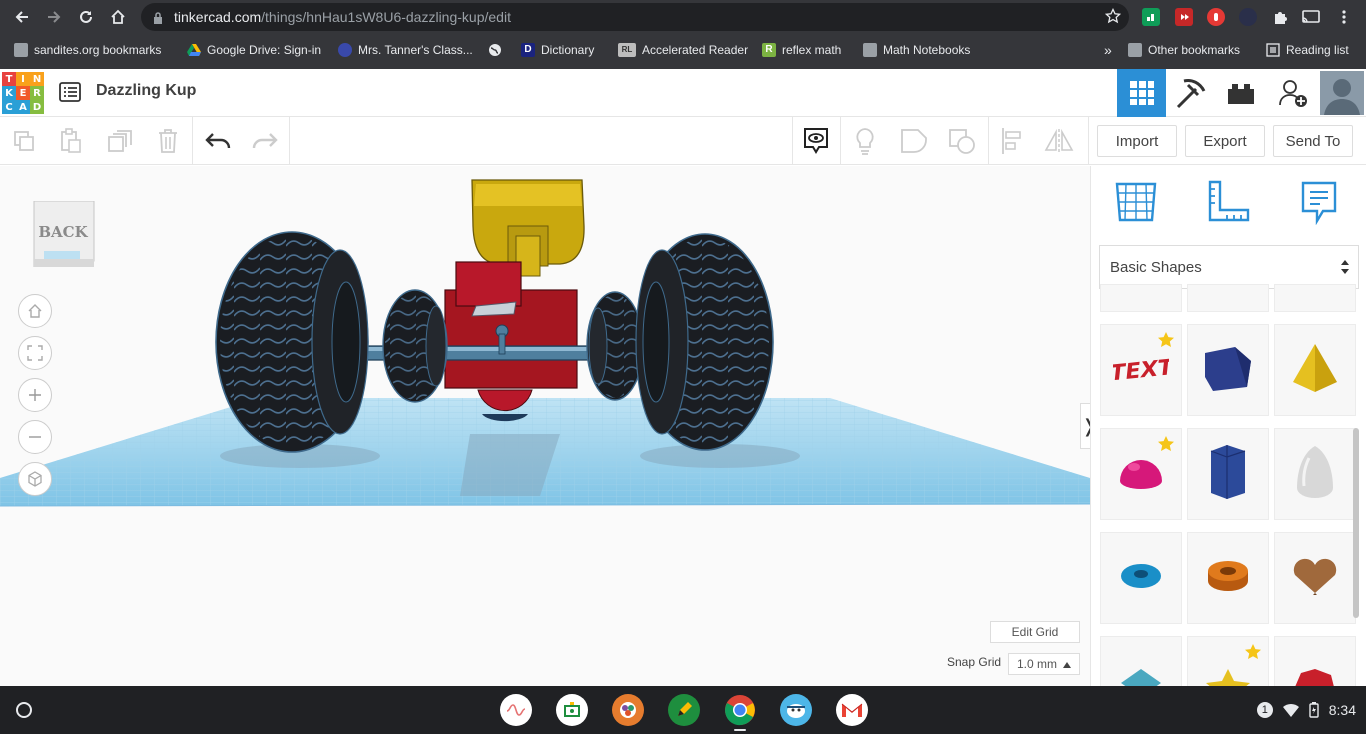 This screenshot has width=1366, height=734. What do you see at coordinates (64, 234) in the screenshot?
I see `view-cube: BACK` at bounding box center [64, 234].